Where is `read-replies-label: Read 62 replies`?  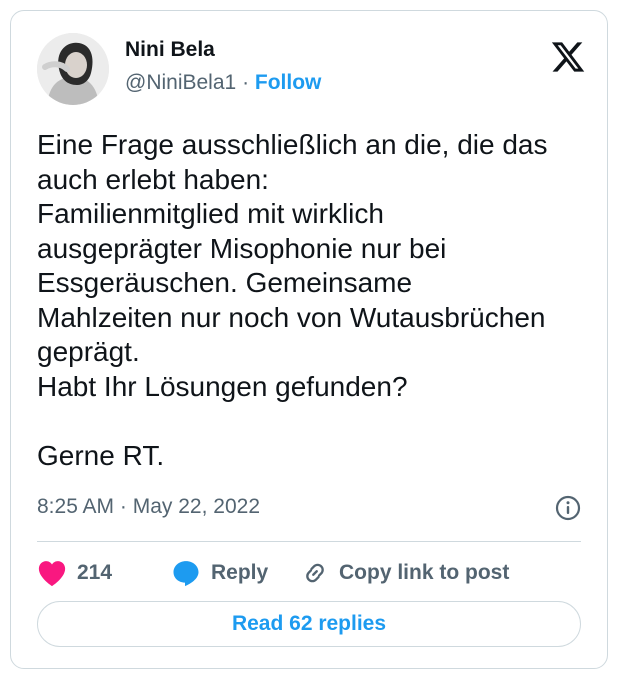
read-replies-label: Read 62 replies is located at coordinates (309, 623).